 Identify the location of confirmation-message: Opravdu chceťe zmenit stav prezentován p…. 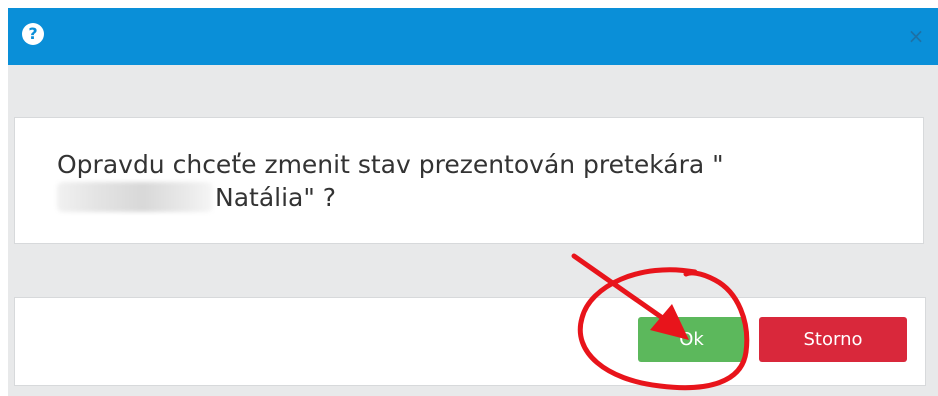
(467, 181).